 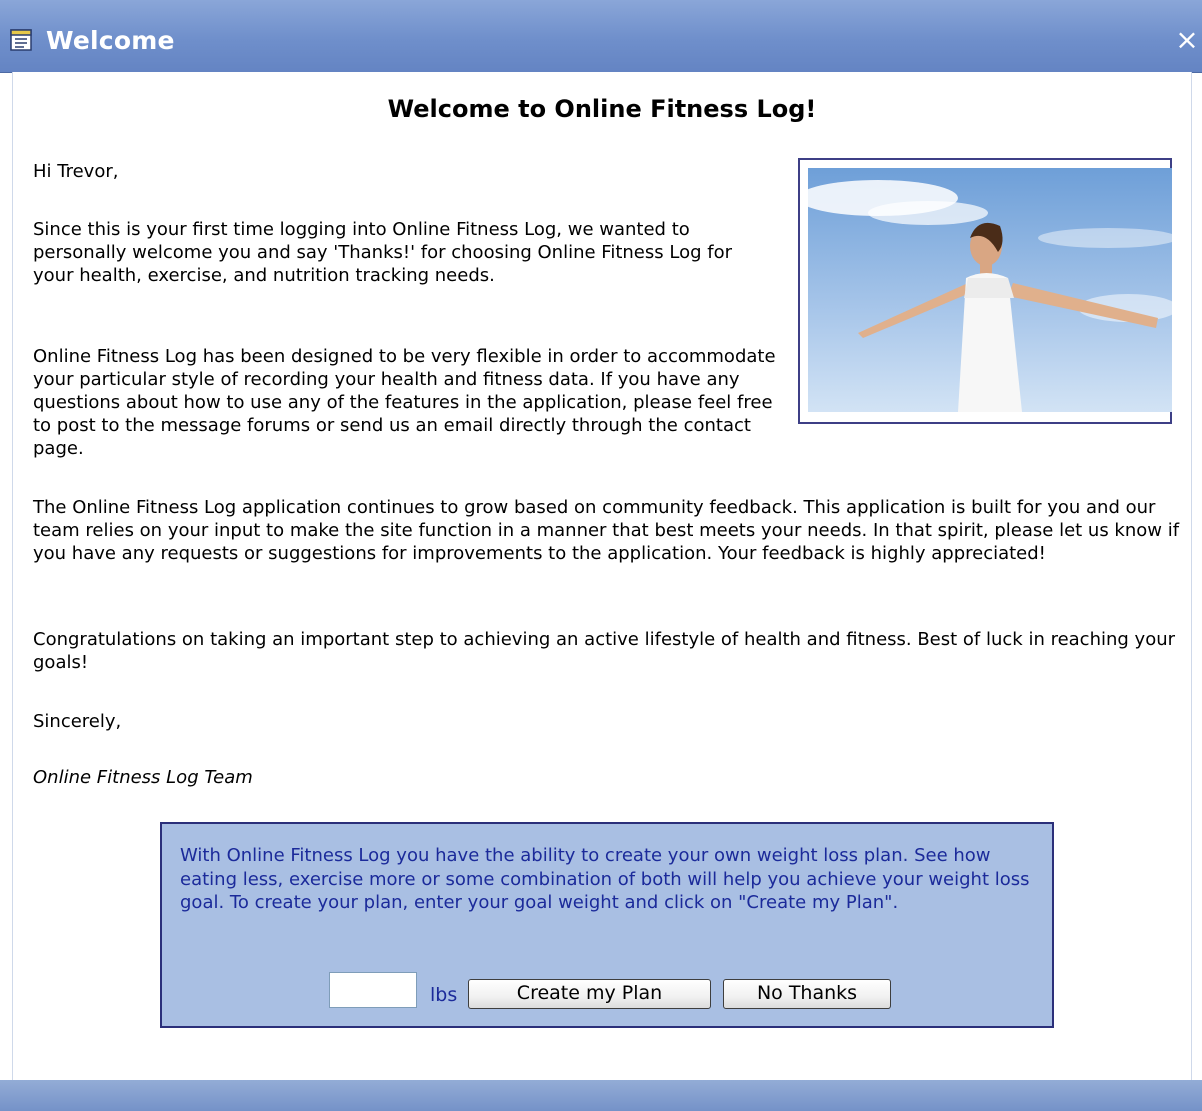 What do you see at coordinates (143, 777) in the screenshot?
I see `signature-text: Online Fitness Log Team` at bounding box center [143, 777].